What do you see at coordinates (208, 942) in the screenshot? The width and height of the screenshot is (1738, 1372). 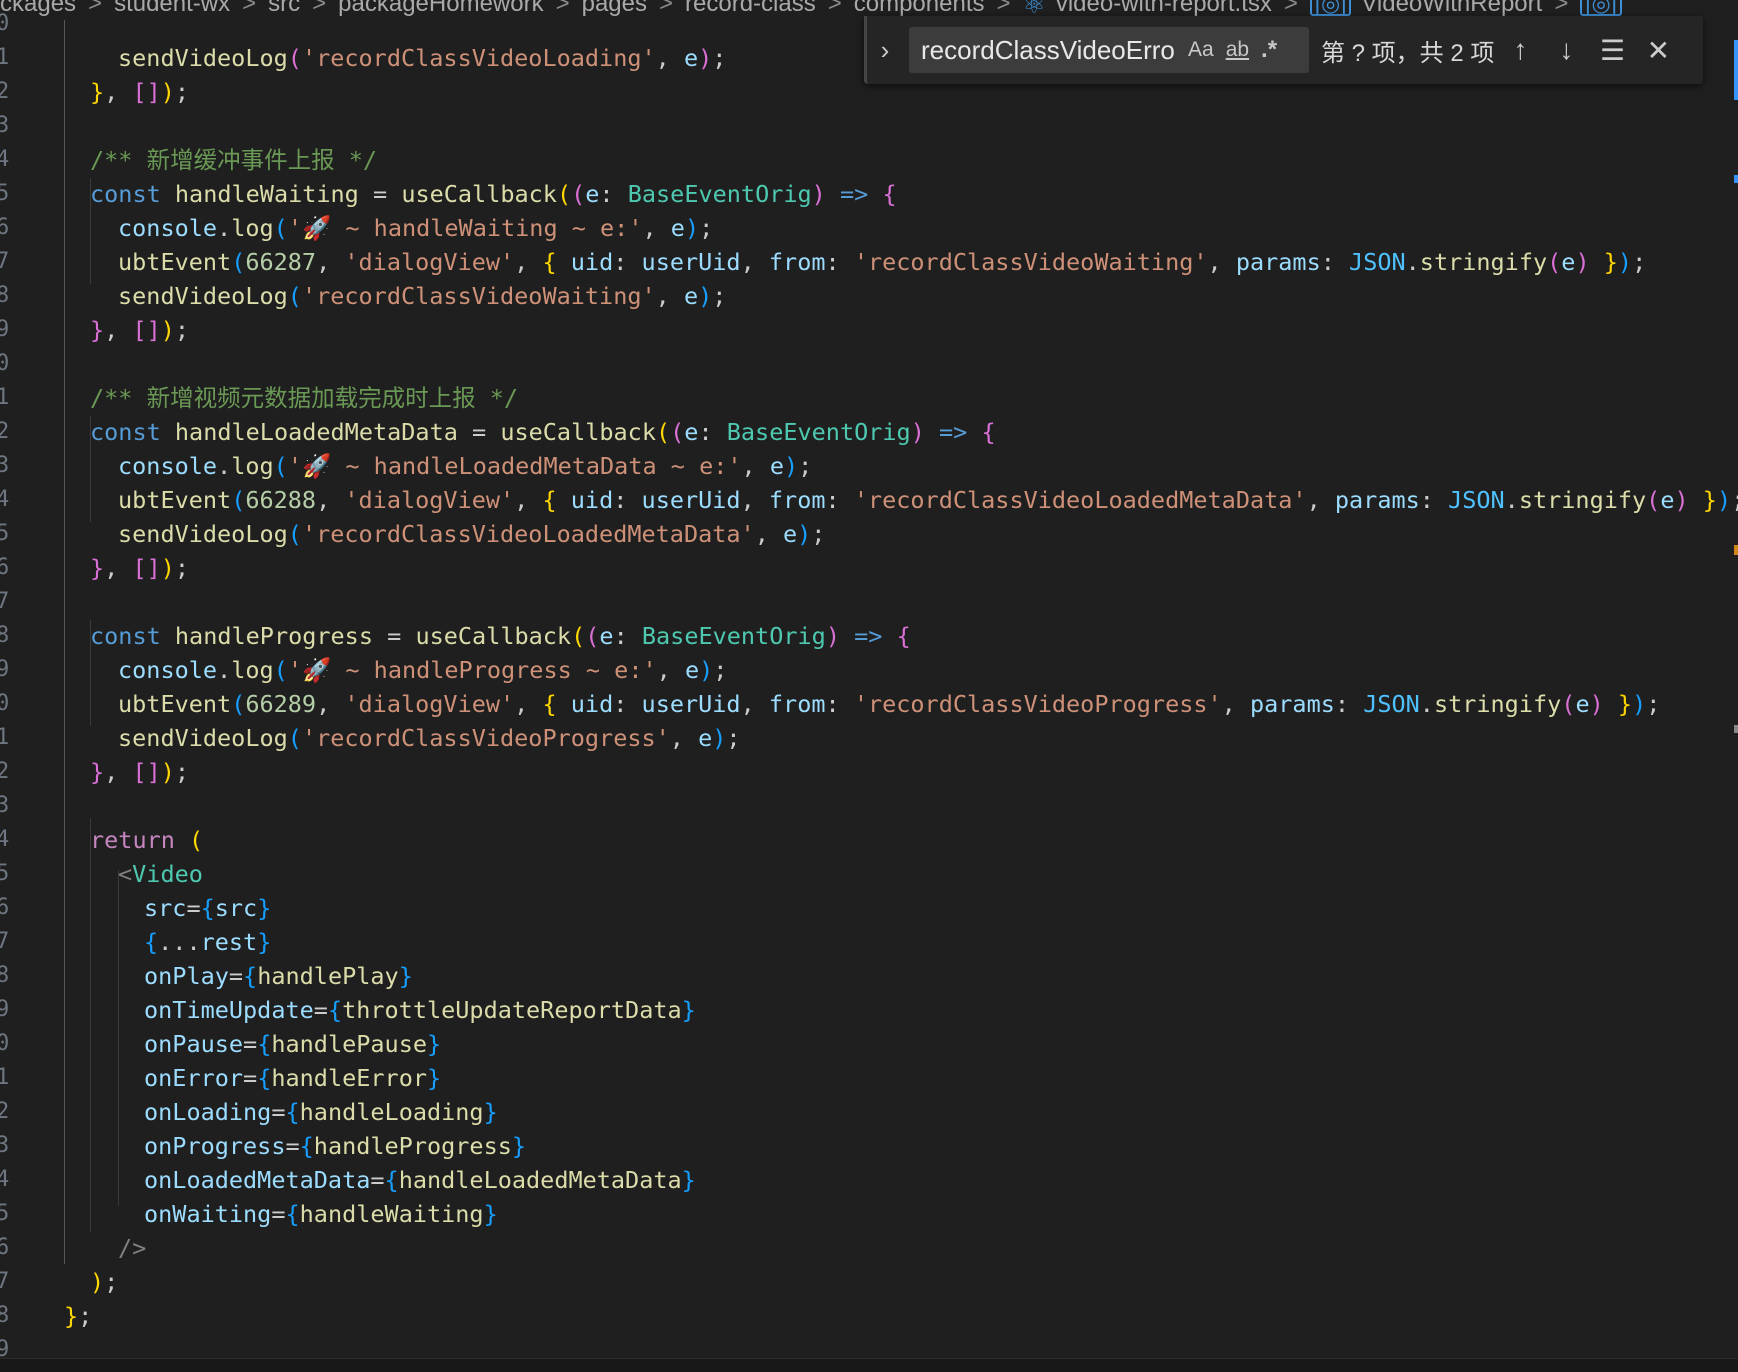 I see `code-line: {...rest}` at bounding box center [208, 942].